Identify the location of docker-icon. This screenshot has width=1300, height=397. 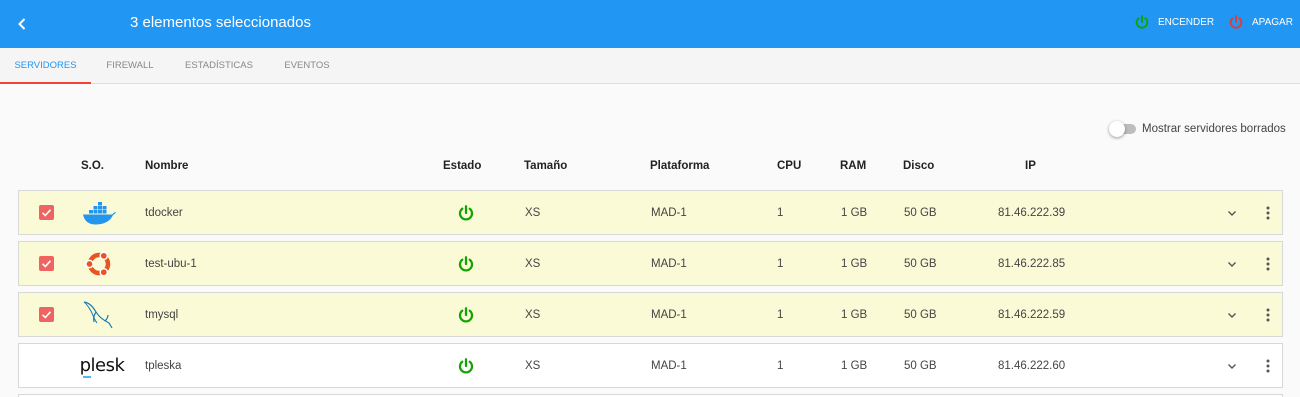
(99, 213).